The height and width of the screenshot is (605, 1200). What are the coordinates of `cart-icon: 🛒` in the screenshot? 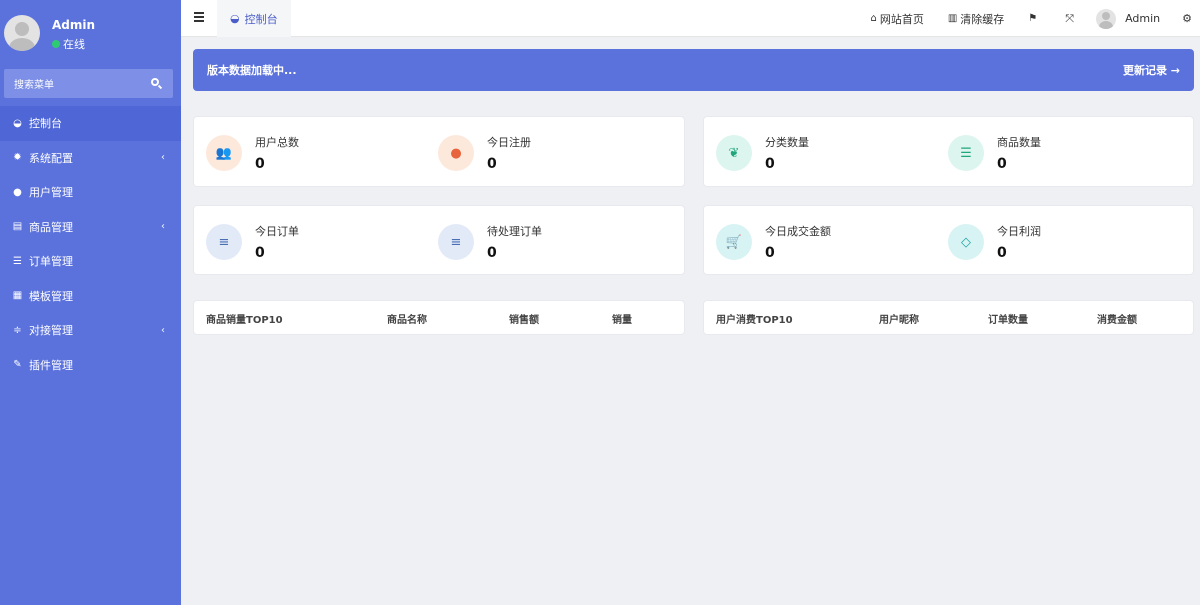 It's located at (734, 242).